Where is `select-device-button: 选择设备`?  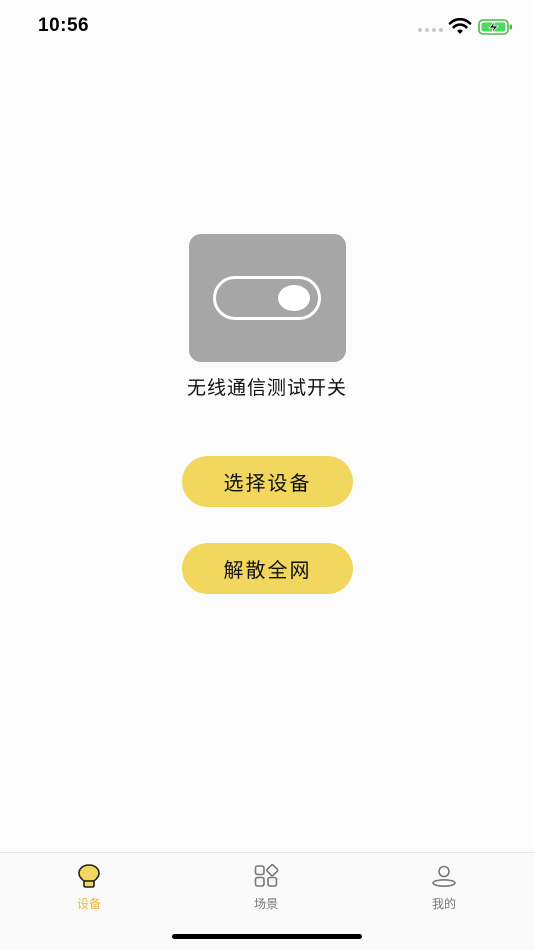
select-device-button: 选择设备 is located at coordinates (267, 481).